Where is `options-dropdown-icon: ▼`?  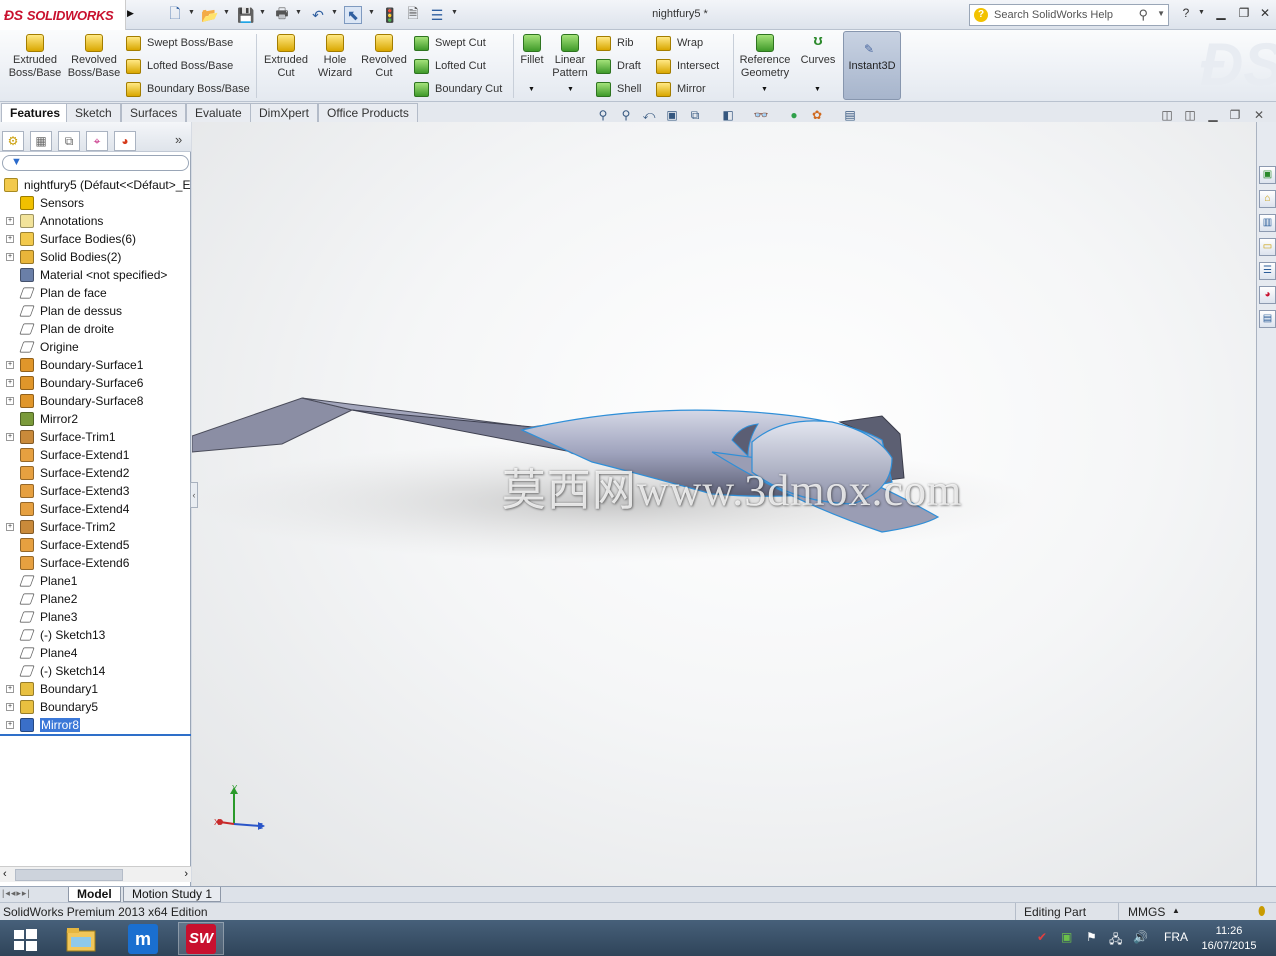
options-dropdown-icon: ▼ is located at coordinates (455, 12).